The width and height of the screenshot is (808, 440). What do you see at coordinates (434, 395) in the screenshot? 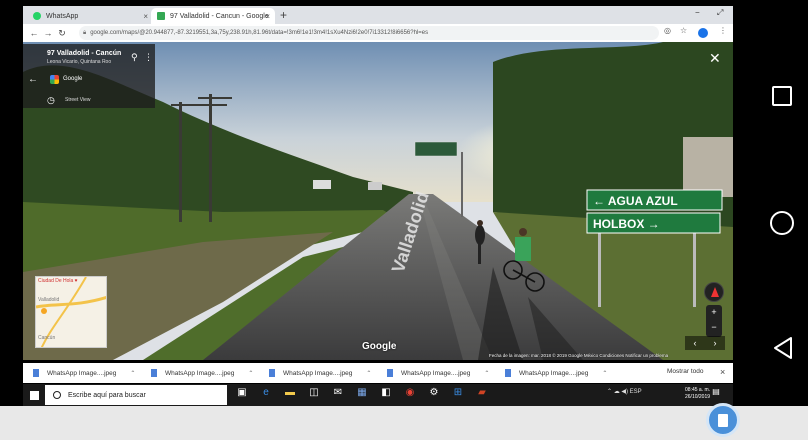
I see `settings-gear-icon: ⚙` at bounding box center [434, 395].